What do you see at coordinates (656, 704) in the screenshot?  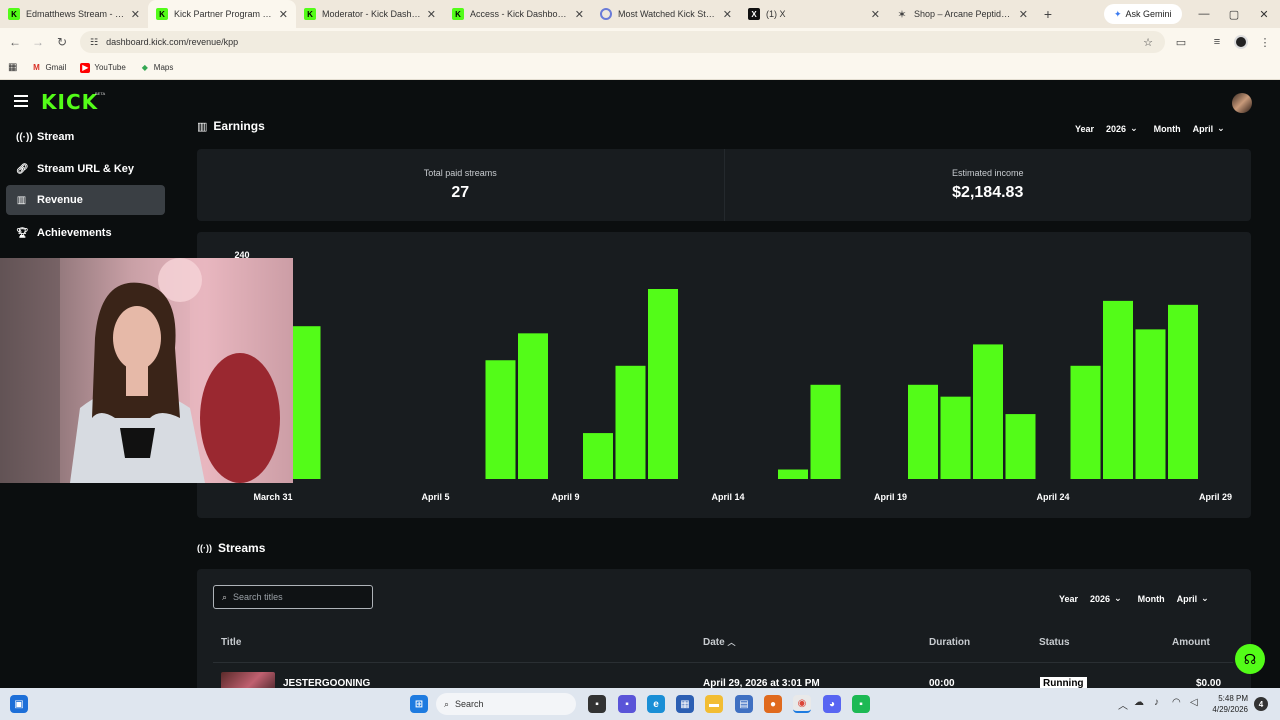 I see `edge-icon: e` at bounding box center [656, 704].